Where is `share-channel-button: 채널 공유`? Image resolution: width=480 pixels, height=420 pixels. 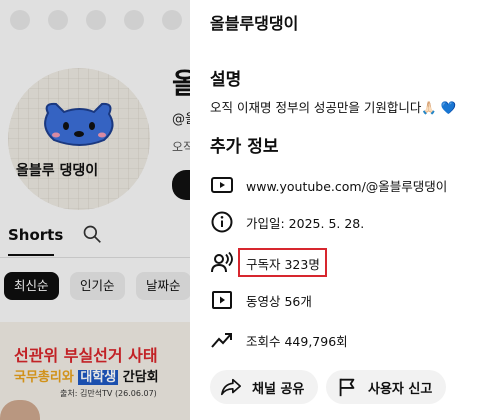
share-channel-button: 채널 공유 is located at coordinates (264, 387).